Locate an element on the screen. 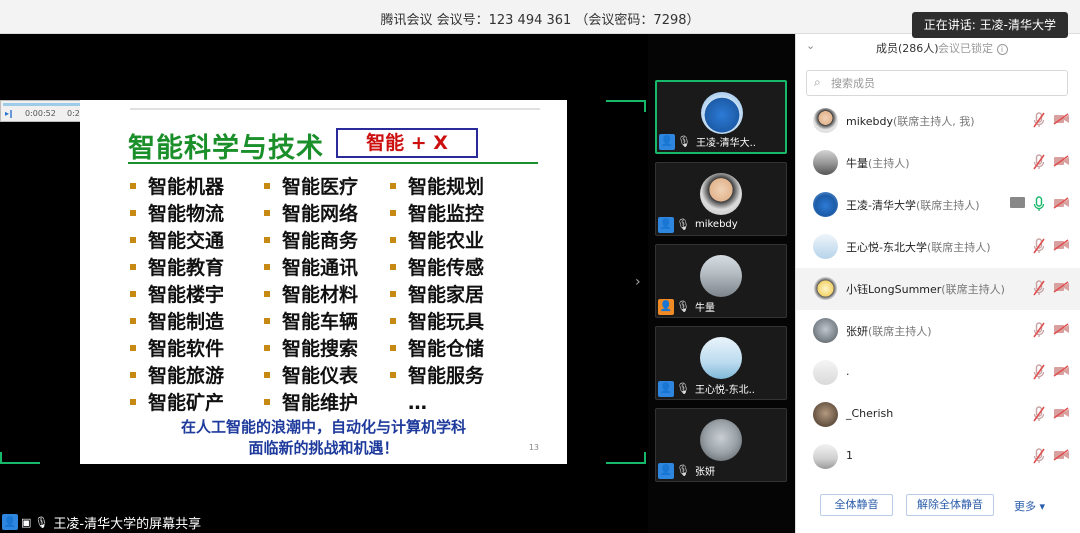  member-name-label: . is located at coordinates (848, 371).